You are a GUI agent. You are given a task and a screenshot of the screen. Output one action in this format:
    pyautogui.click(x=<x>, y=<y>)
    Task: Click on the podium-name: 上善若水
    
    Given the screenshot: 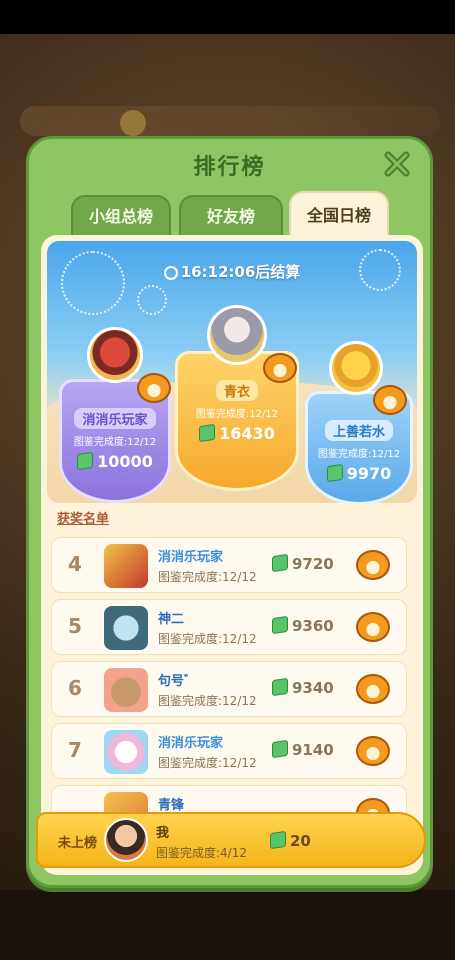 What is the action you would take?
    pyautogui.click(x=358, y=430)
    